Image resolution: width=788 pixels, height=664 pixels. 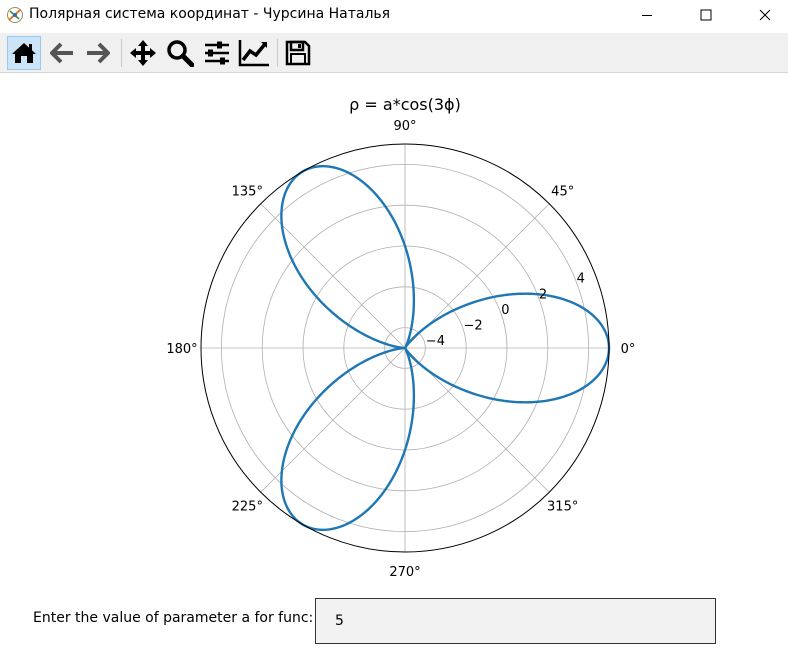 What do you see at coordinates (628, 349) in the screenshot?
I see `angular-tick-label: 0°` at bounding box center [628, 349].